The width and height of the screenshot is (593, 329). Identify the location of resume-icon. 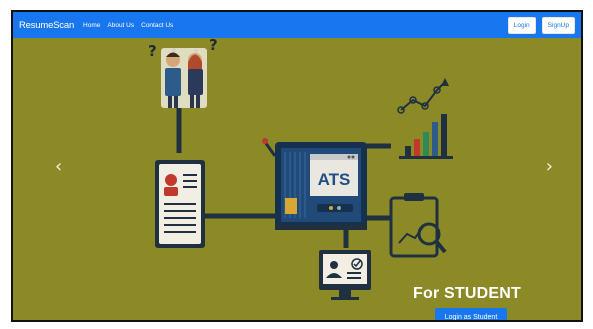
(180, 204).